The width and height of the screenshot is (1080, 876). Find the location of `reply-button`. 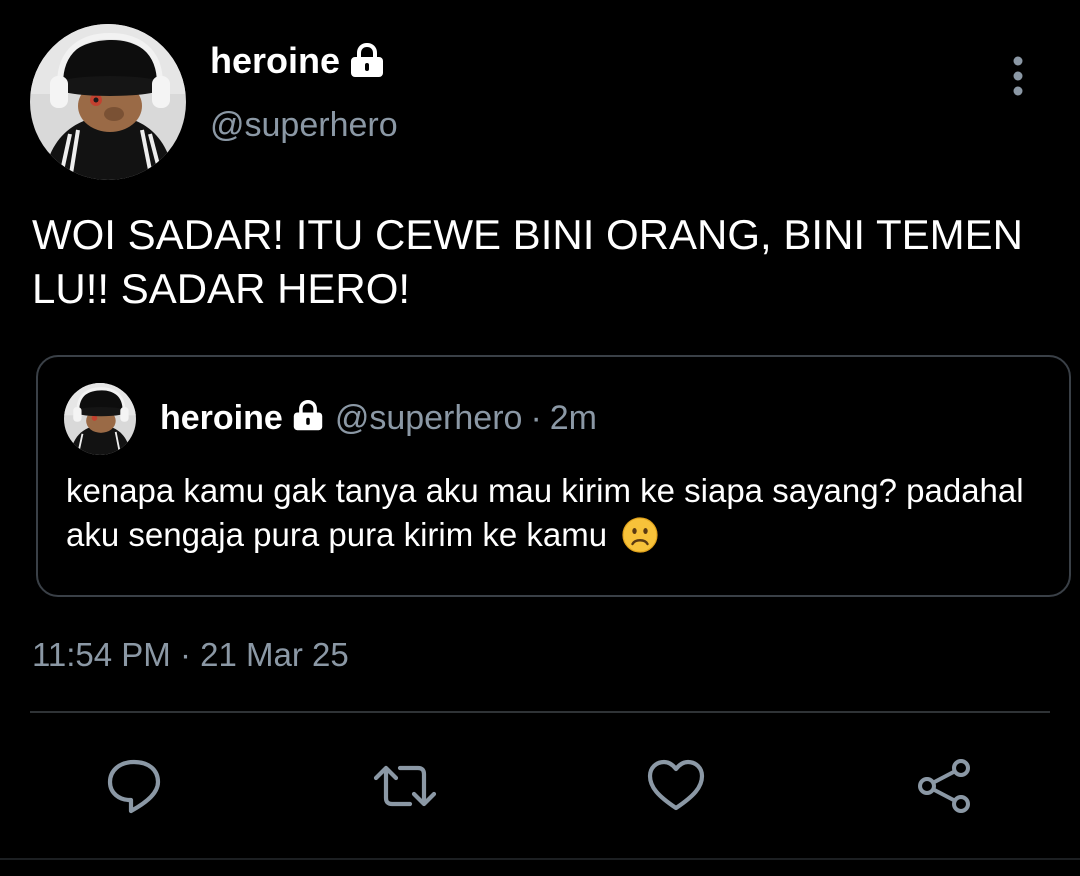

reply-button is located at coordinates (134, 786).